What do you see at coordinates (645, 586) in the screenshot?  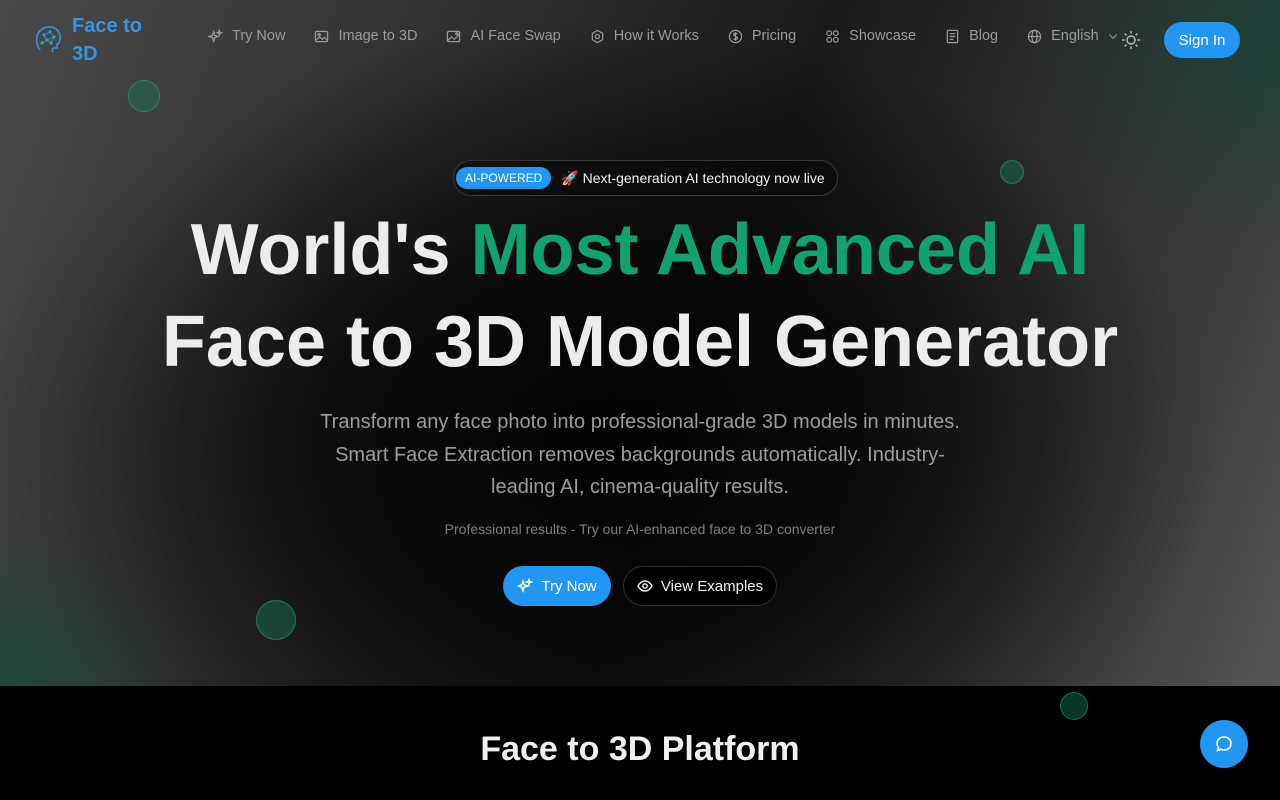 I see `eye-icon` at bounding box center [645, 586].